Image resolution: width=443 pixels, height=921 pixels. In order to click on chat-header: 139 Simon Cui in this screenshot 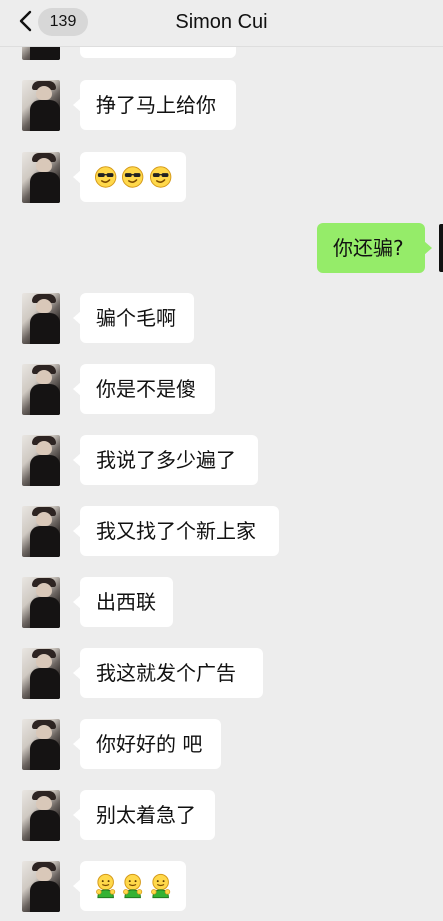, I will do `click(221, 23)`.